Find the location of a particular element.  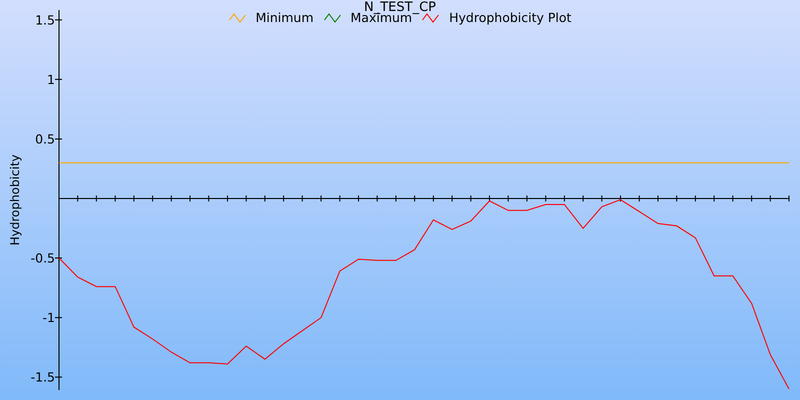

y-tick-label: 1.5 is located at coordinates (45, 20).